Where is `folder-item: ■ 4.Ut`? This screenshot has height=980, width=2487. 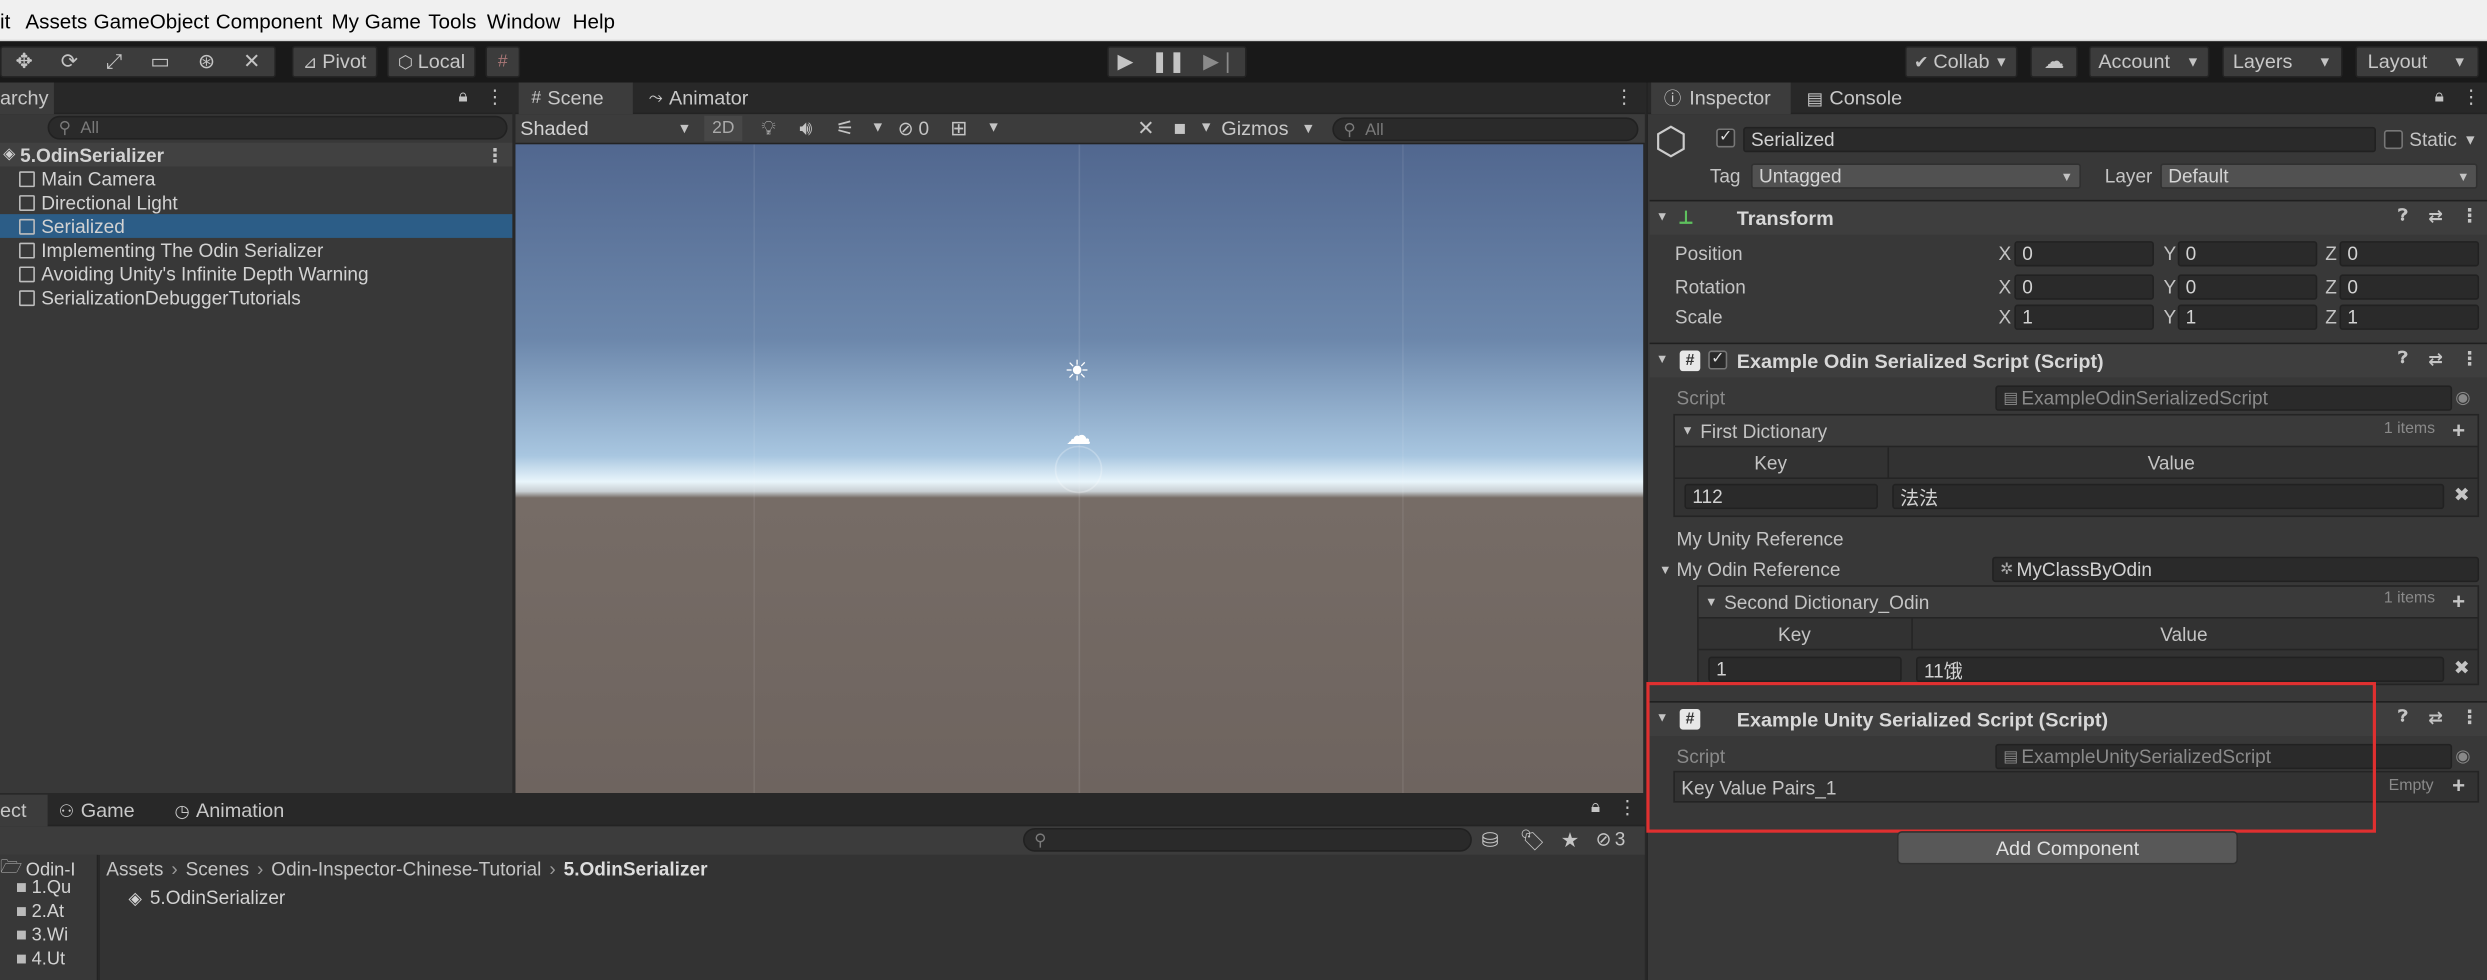 folder-item: ■ 4.Ut is located at coordinates (40, 959).